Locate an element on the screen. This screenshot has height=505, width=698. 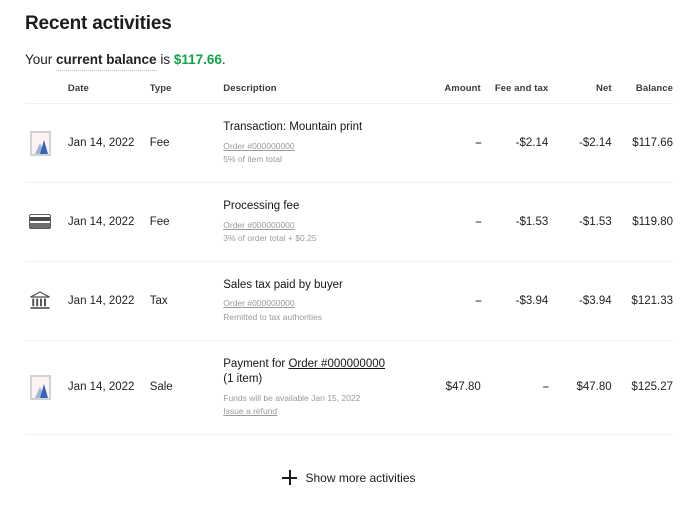
row-description-title-text: Sales tax paid by buyer is located at coordinates (283, 284).